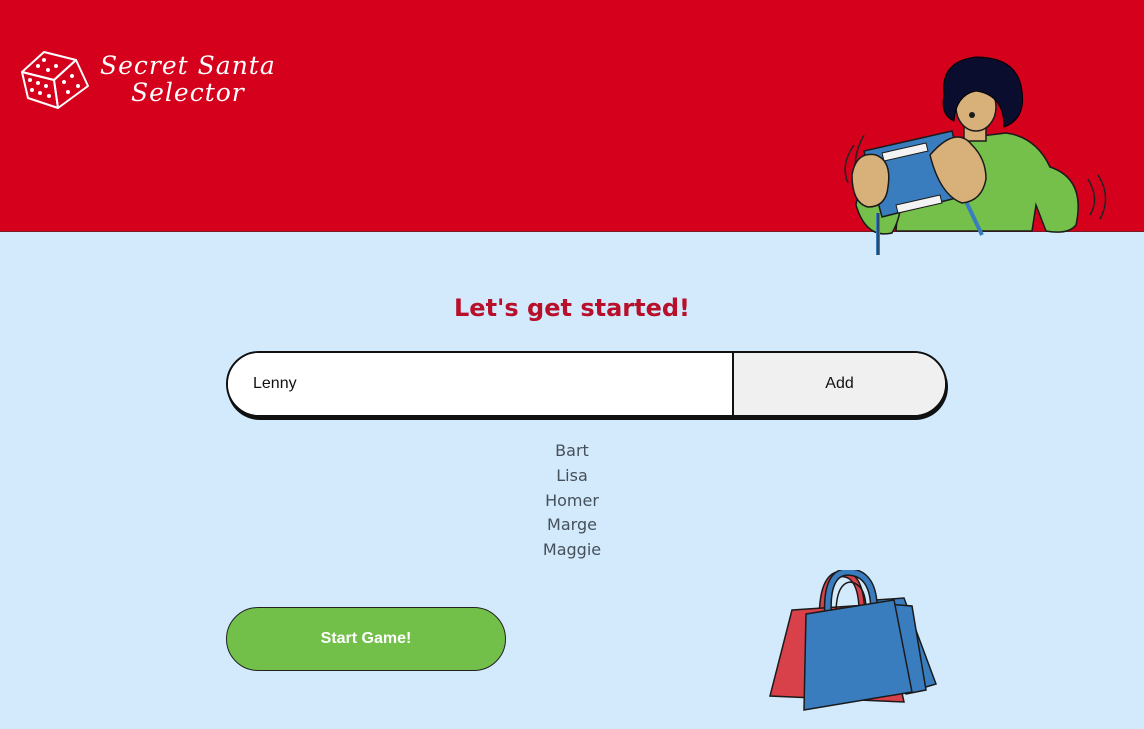 The image size is (1144, 729). What do you see at coordinates (572, 475) in the screenshot?
I see `list-item: Lisa` at bounding box center [572, 475].